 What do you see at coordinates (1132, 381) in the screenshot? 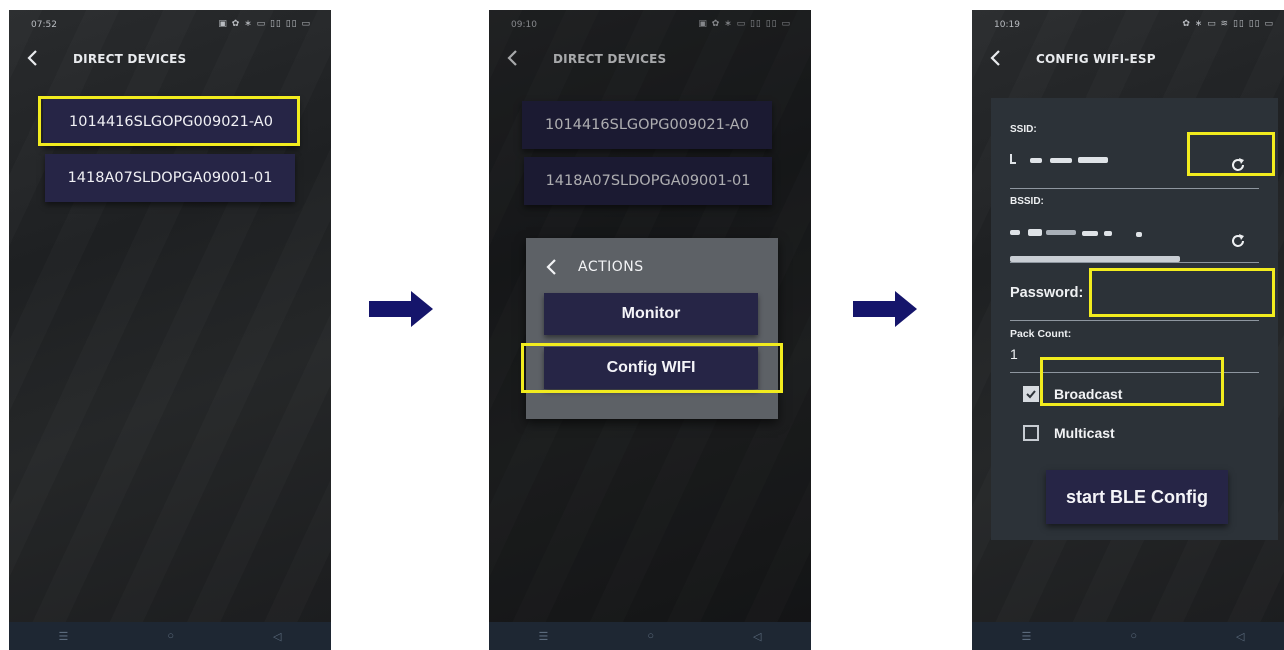
I see `highlight-box-broadcast` at bounding box center [1132, 381].